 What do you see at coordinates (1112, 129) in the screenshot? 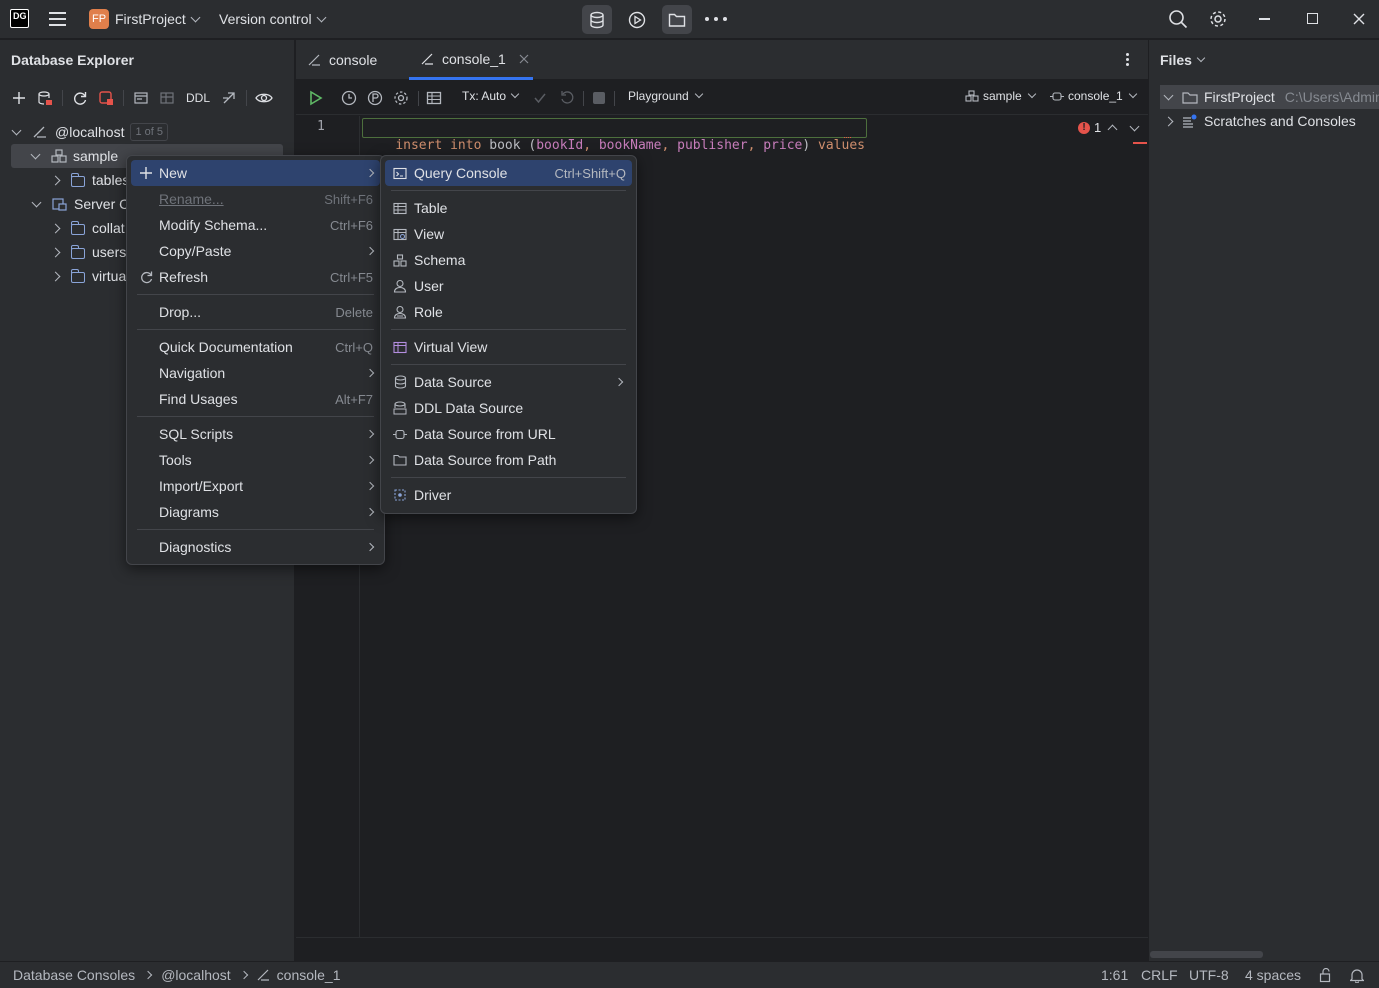
I see `previous-problem-icon` at bounding box center [1112, 129].